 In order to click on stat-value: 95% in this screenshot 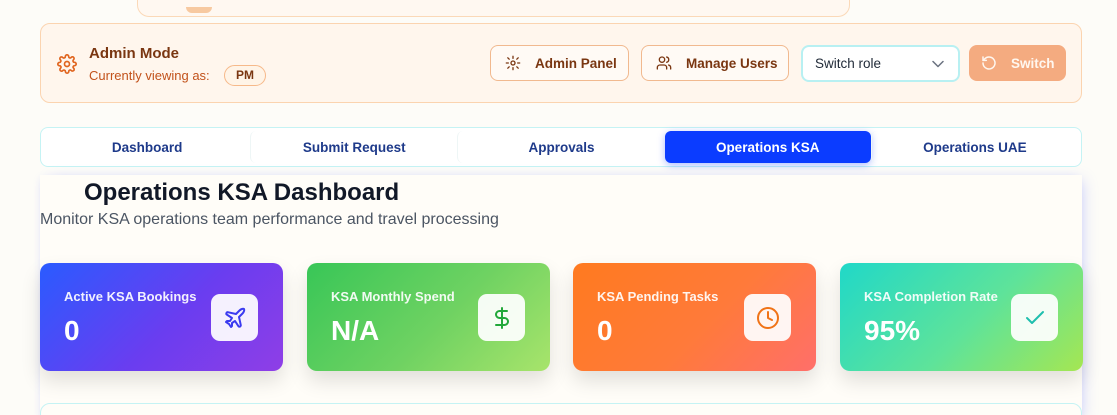, I will do `click(892, 330)`.